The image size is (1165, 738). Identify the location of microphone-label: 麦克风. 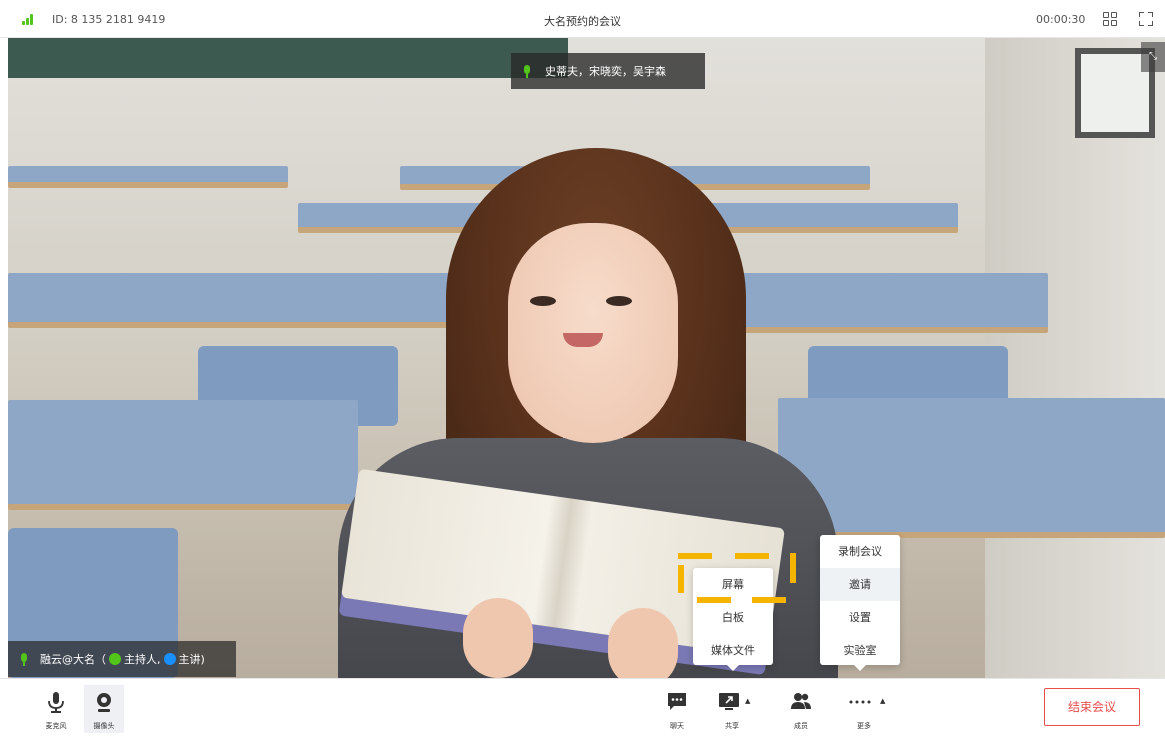
(56, 726).